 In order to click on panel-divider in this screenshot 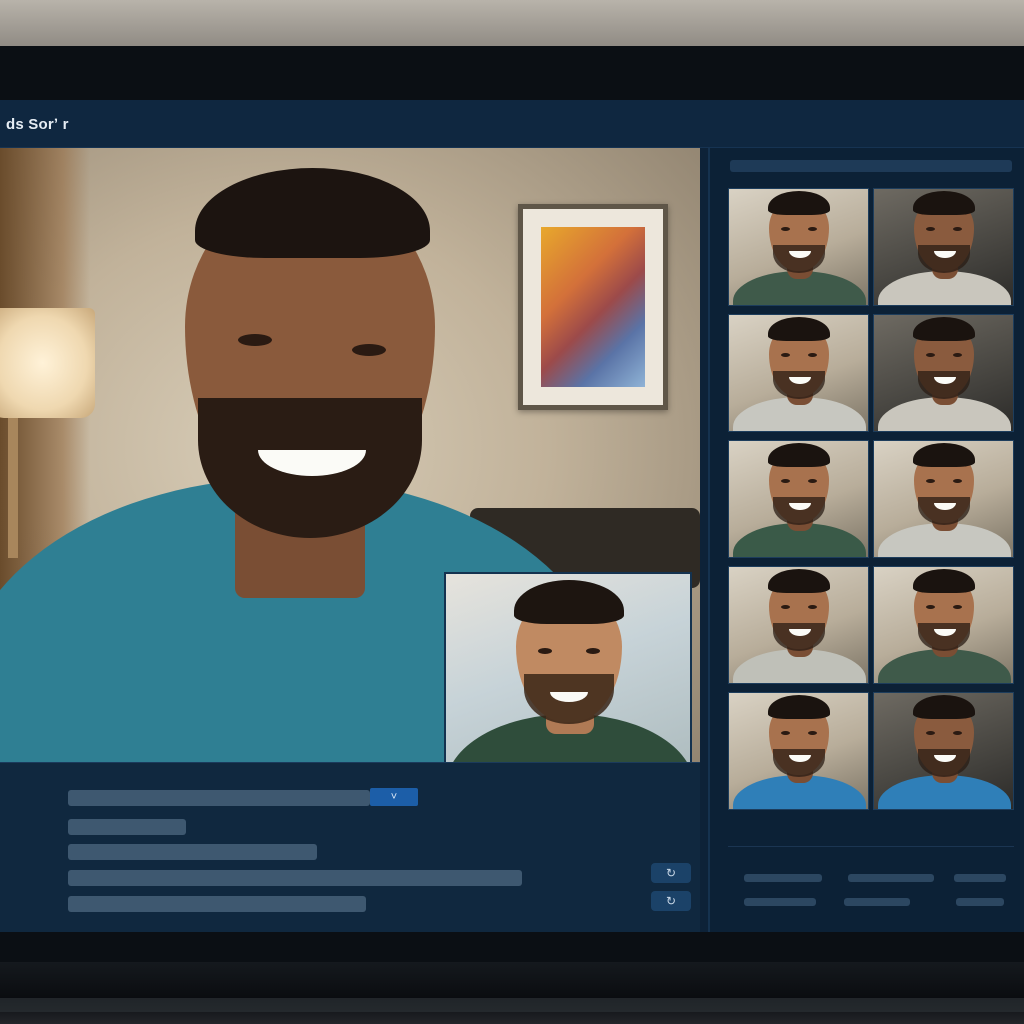, I will do `click(871, 846)`.